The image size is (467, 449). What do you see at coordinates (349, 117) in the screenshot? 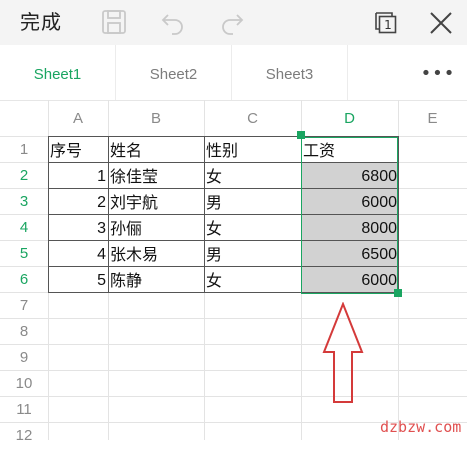
I see `column-header-d: D` at bounding box center [349, 117].